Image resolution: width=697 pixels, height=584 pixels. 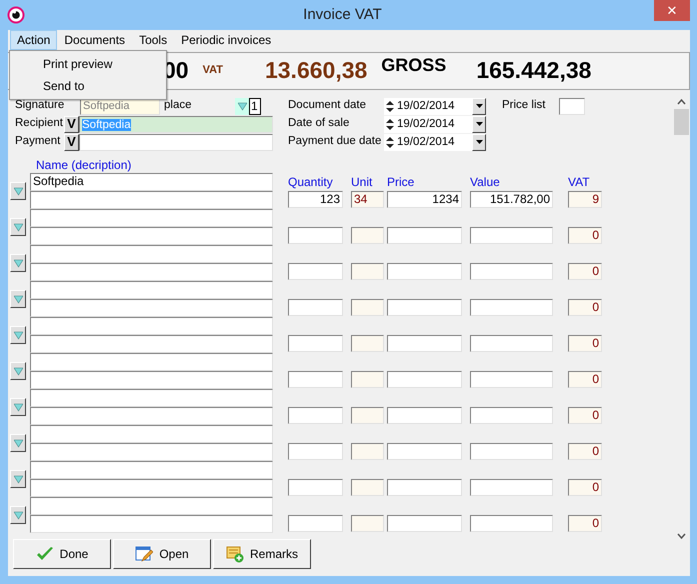 What do you see at coordinates (153, 40) in the screenshot?
I see `menu-item: Tools` at bounding box center [153, 40].